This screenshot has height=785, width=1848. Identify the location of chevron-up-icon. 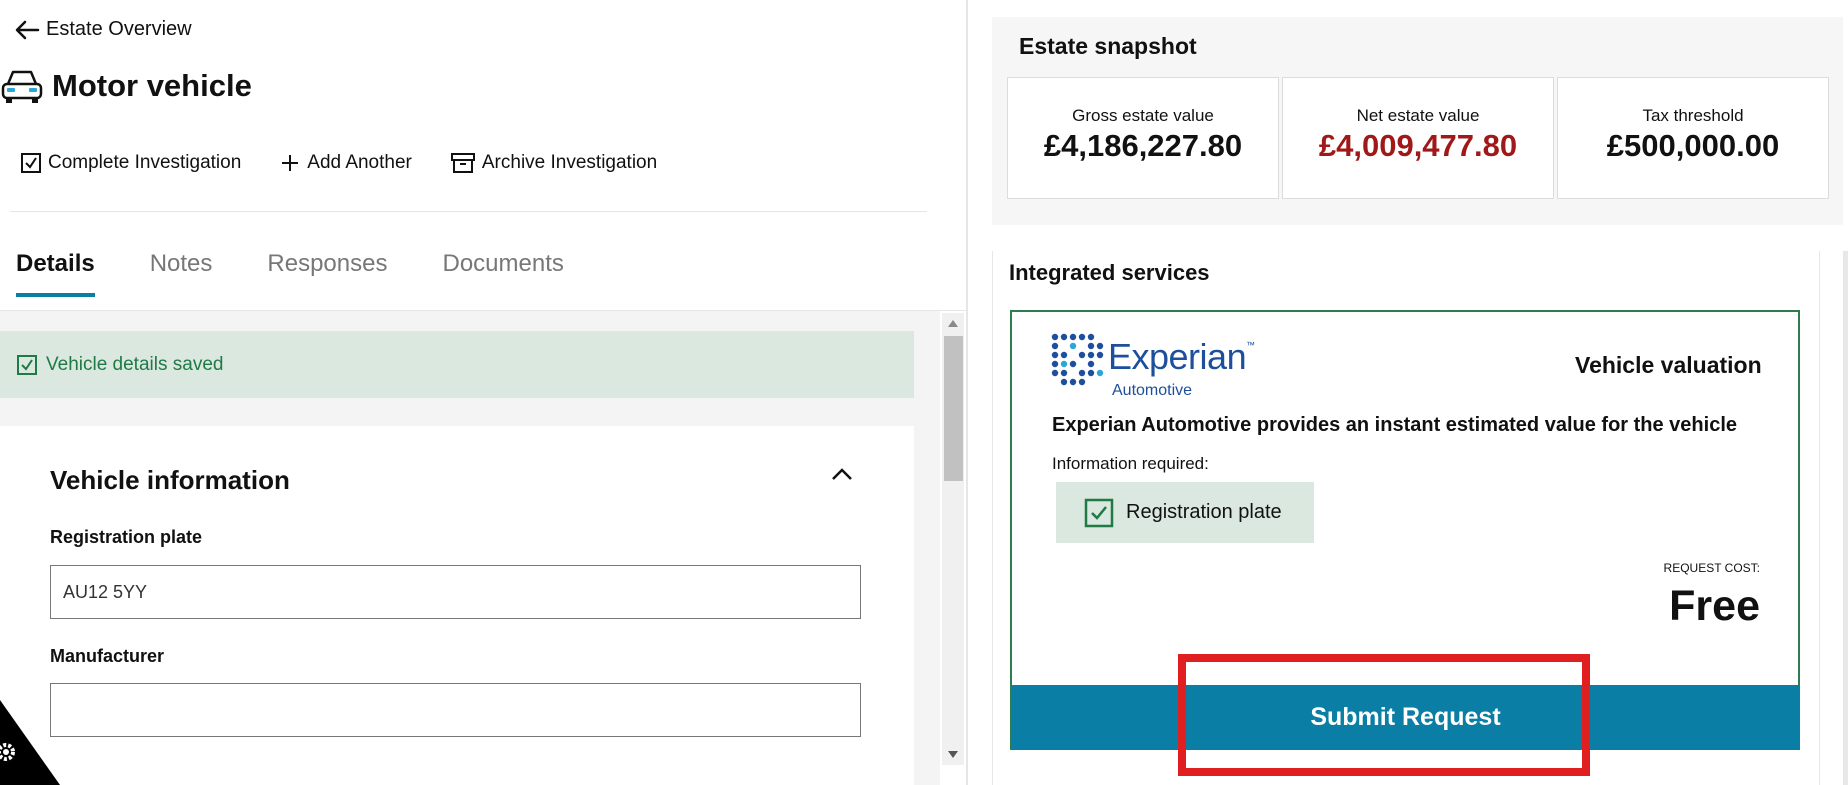
(842, 474).